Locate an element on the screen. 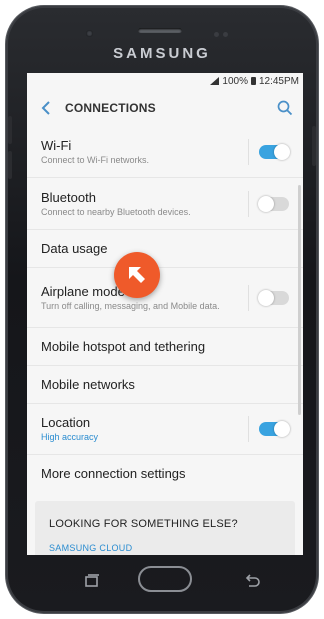  search-button is located at coordinates (285, 108).